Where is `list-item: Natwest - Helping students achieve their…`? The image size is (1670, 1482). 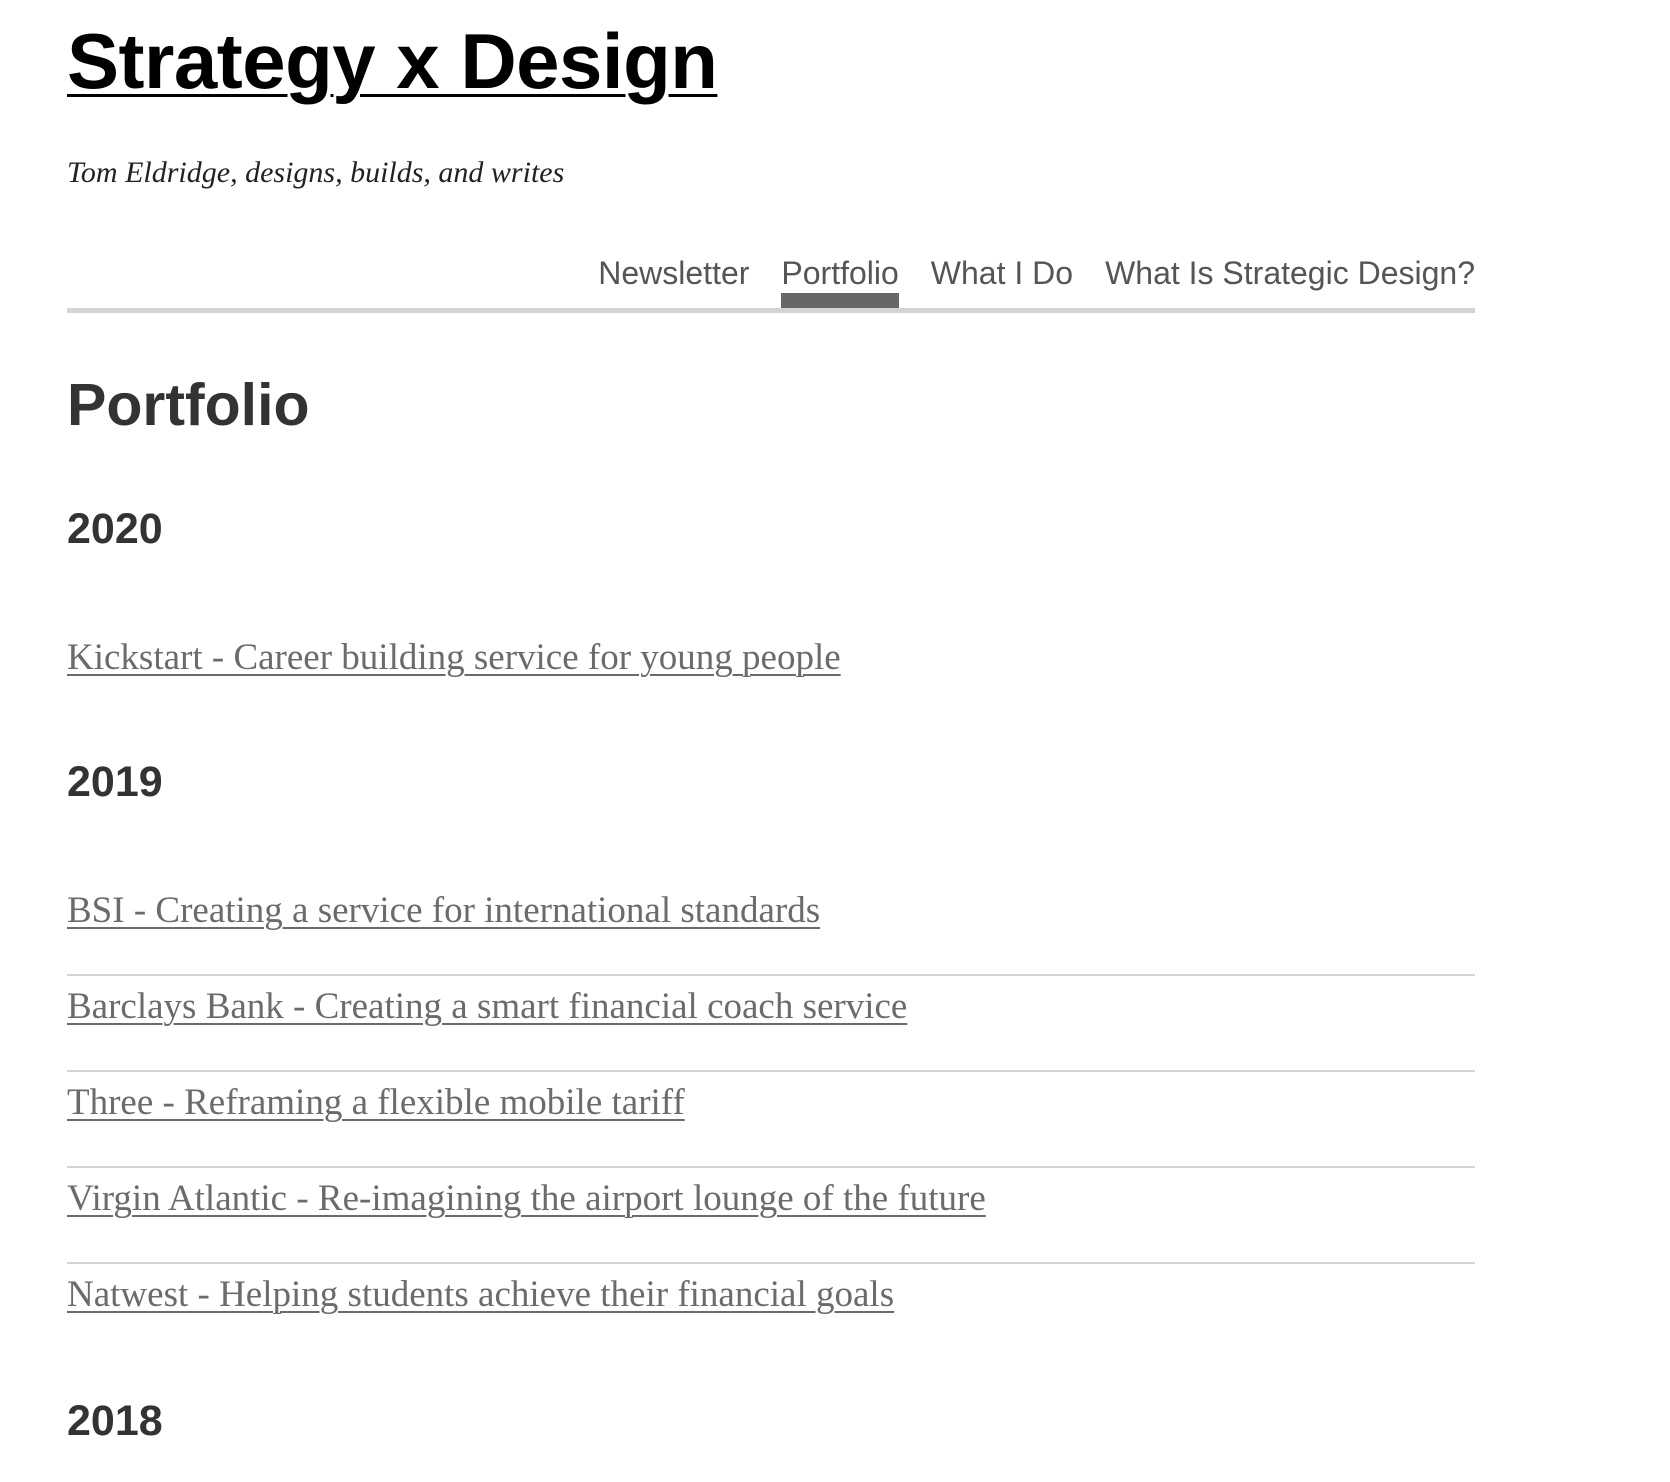 list-item: Natwest - Helping students achieve their… is located at coordinates (771, 1312).